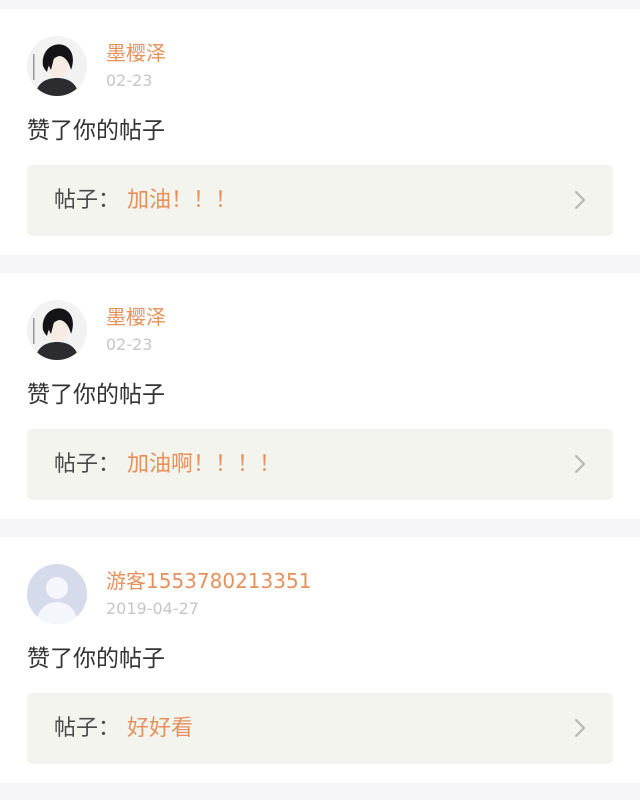 The width and height of the screenshot is (640, 800). Describe the element at coordinates (320, 200) in the screenshot. I see `post-link: 帖子： 加油！！！` at that location.